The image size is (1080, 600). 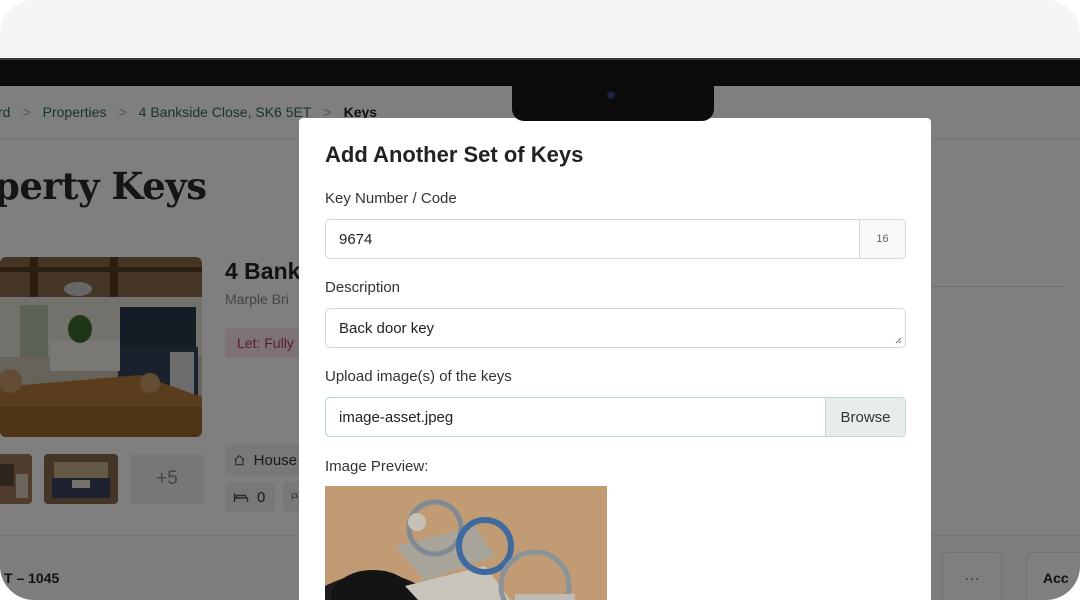 I want to click on file-upload-group: image-asset.jpeg Browse, so click(x=615, y=417).